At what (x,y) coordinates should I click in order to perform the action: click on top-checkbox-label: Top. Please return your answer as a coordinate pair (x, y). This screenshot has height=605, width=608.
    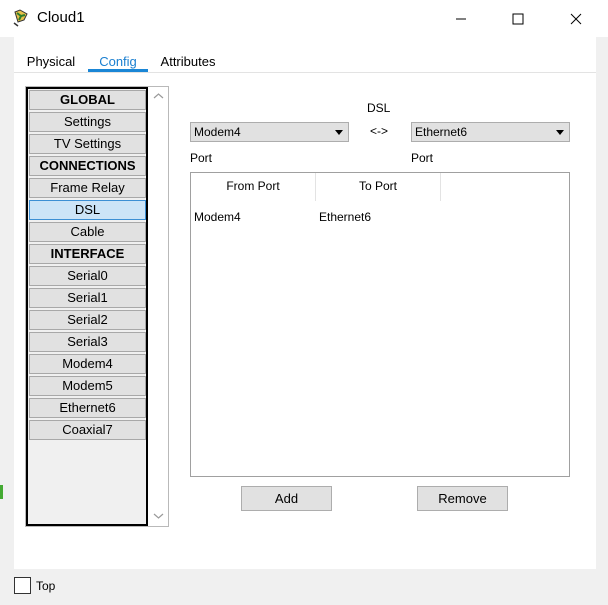
    Looking at the image, I should click on (46, 586).